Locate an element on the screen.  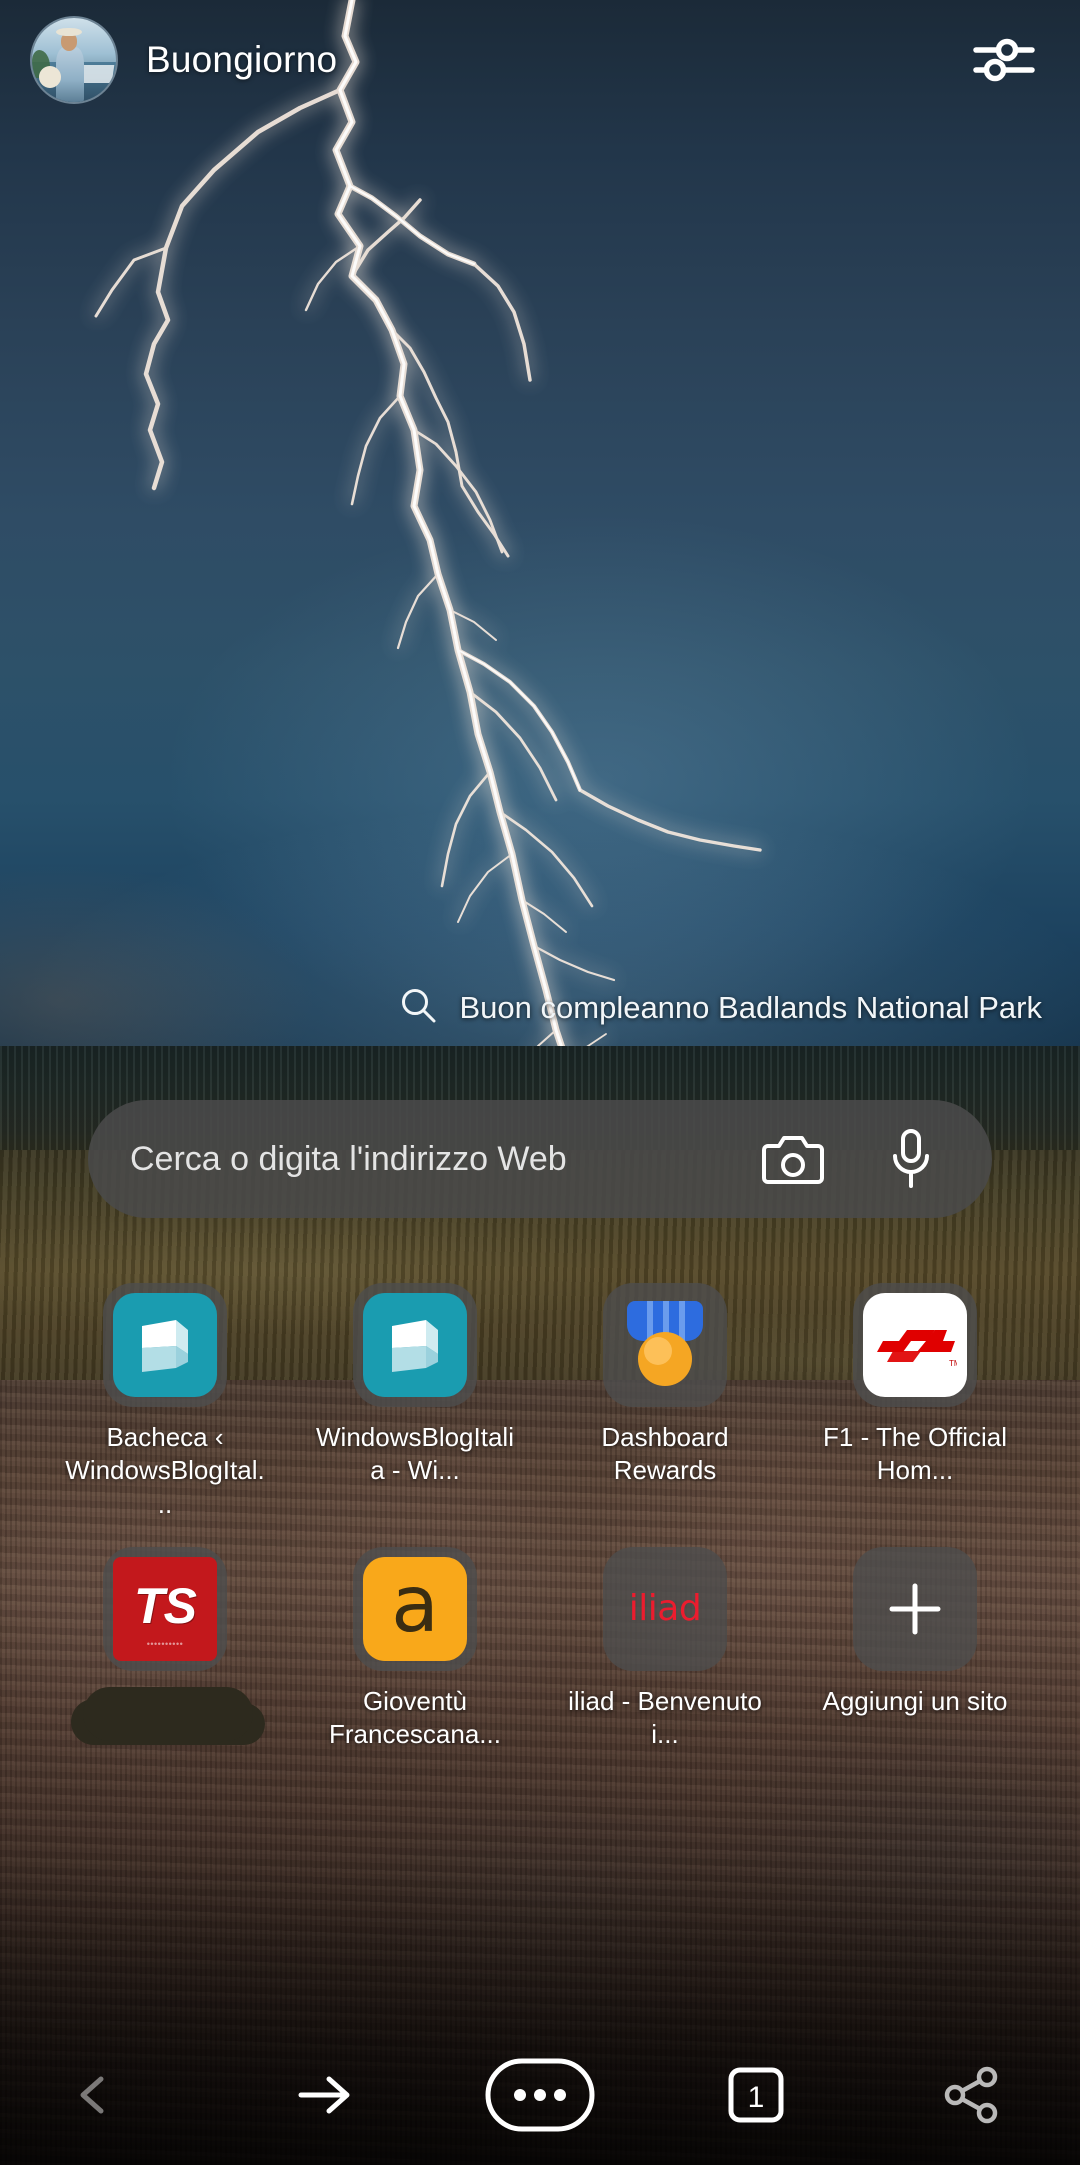
shortcut-tile: TS •••••••••• is located at coordinates (165, 1649).